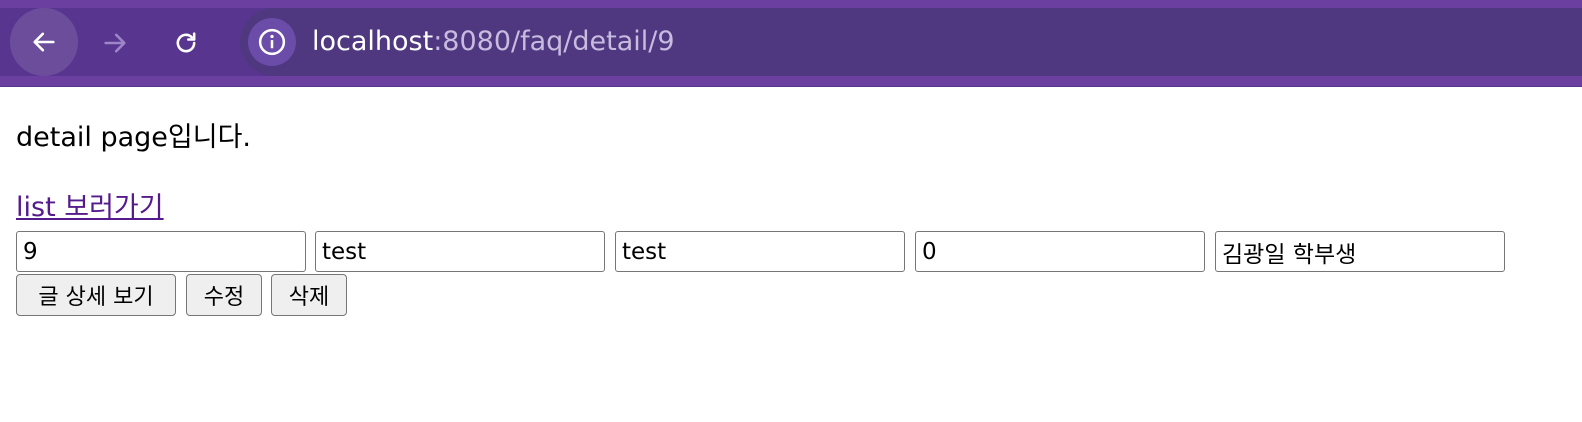  What do you see at coordinates (1060, 251) in the screenshot?
I see `field-views` at bounding box center [1060, 251].